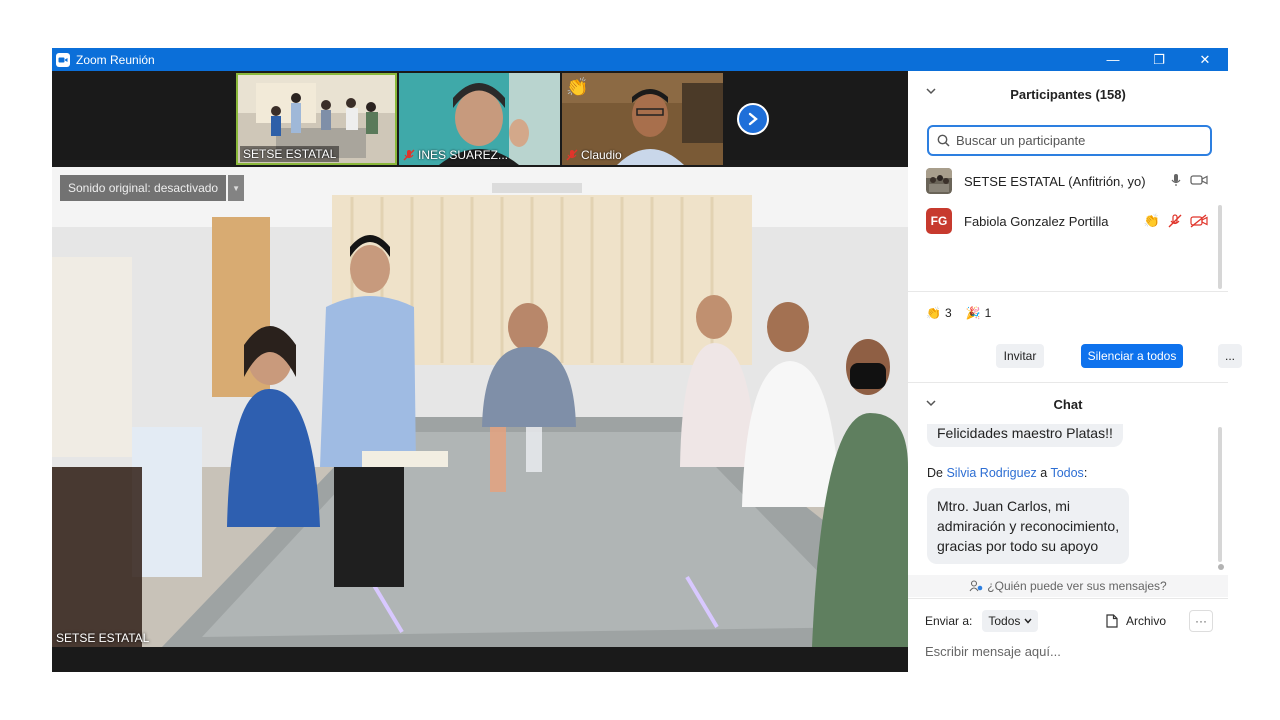  Describe the element at coordinates (1020, 356) in the screenshot. I see `invite-button: Invitar` at that location.